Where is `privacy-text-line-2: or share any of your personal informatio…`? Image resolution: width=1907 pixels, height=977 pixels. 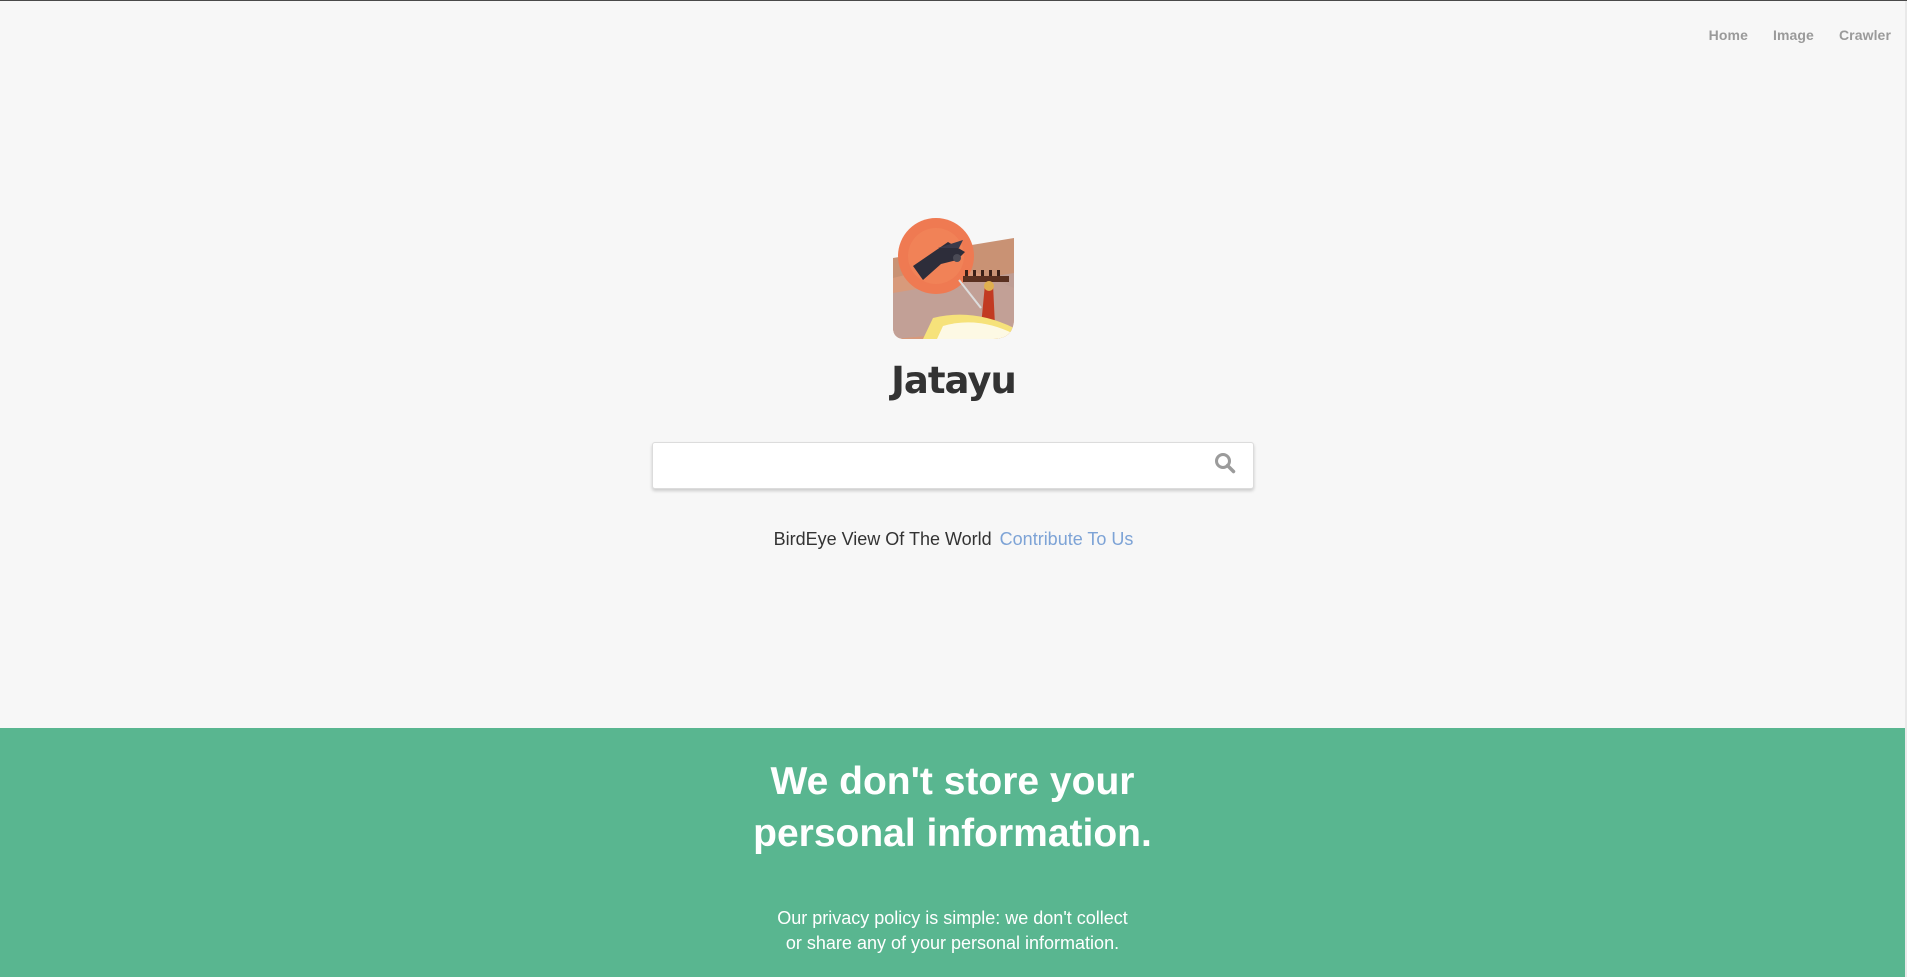
privacy-text-line-2: or share any of your personal informatio… is located at coordinates (952, 943).